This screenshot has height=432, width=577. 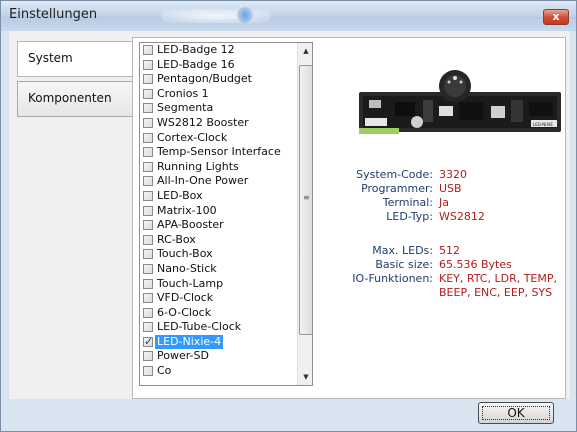 I want to click on list-item-label: APA-Booster, so click(x=190, y=225).